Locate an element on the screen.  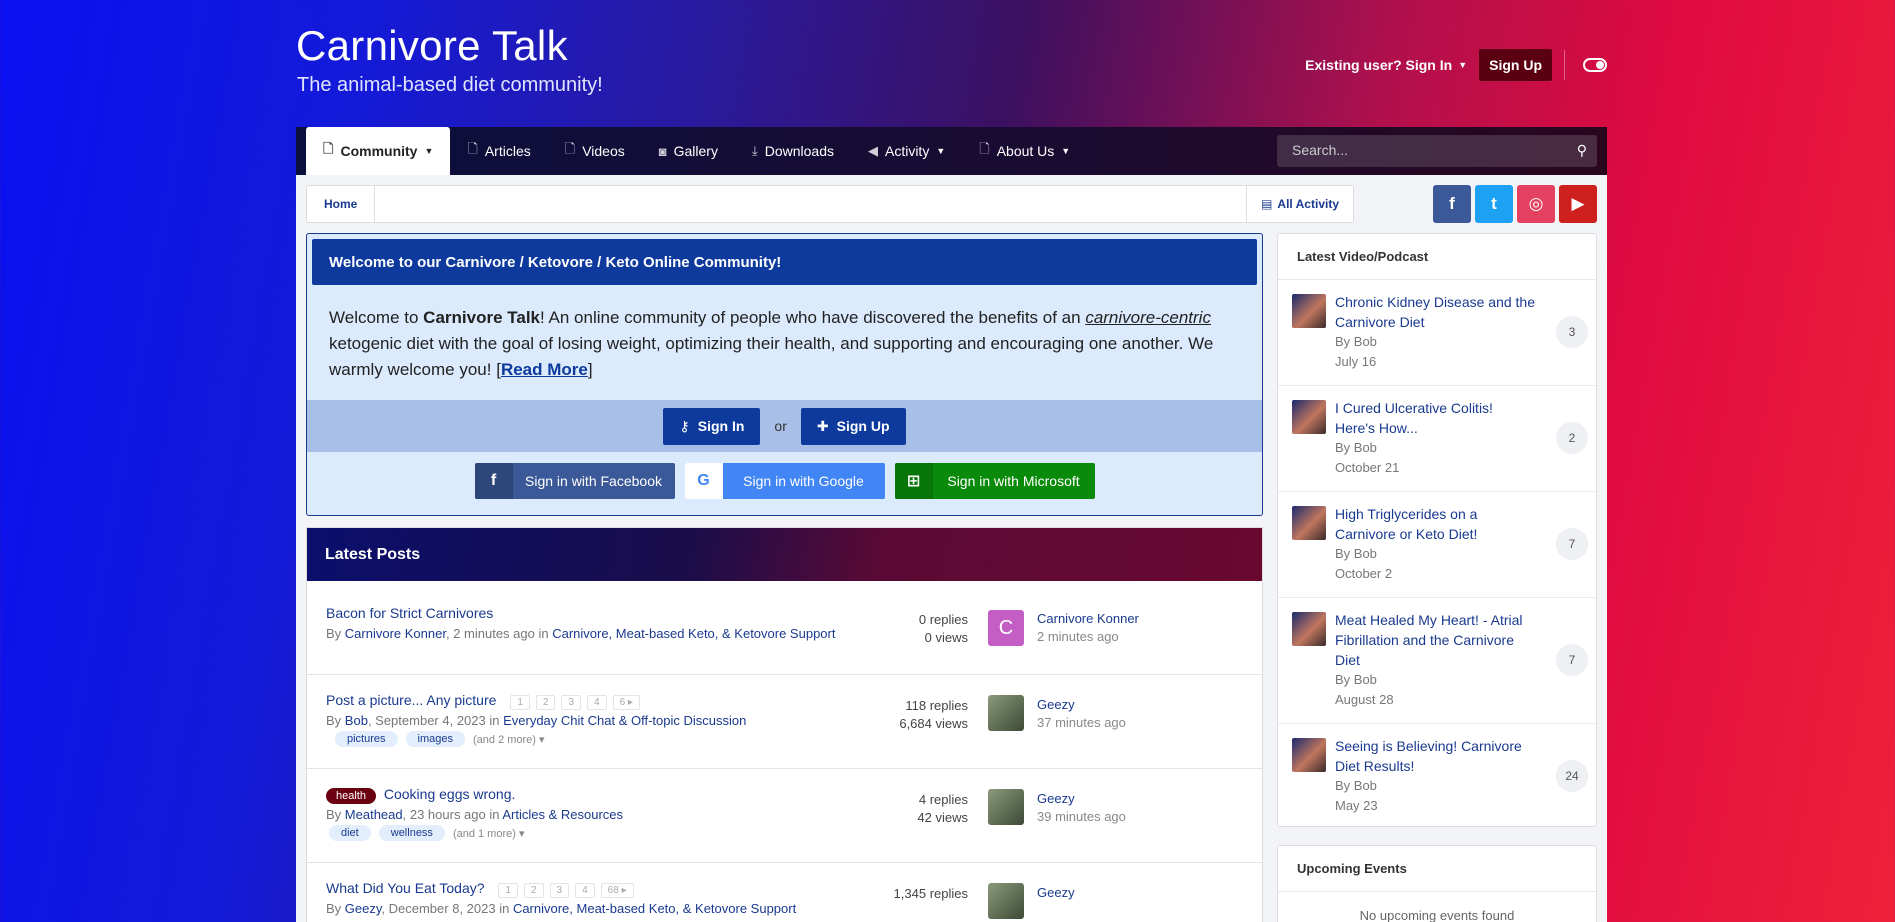
nav-about-us: 🗋 About Us ▼ is located at coordinates (1024, 151).